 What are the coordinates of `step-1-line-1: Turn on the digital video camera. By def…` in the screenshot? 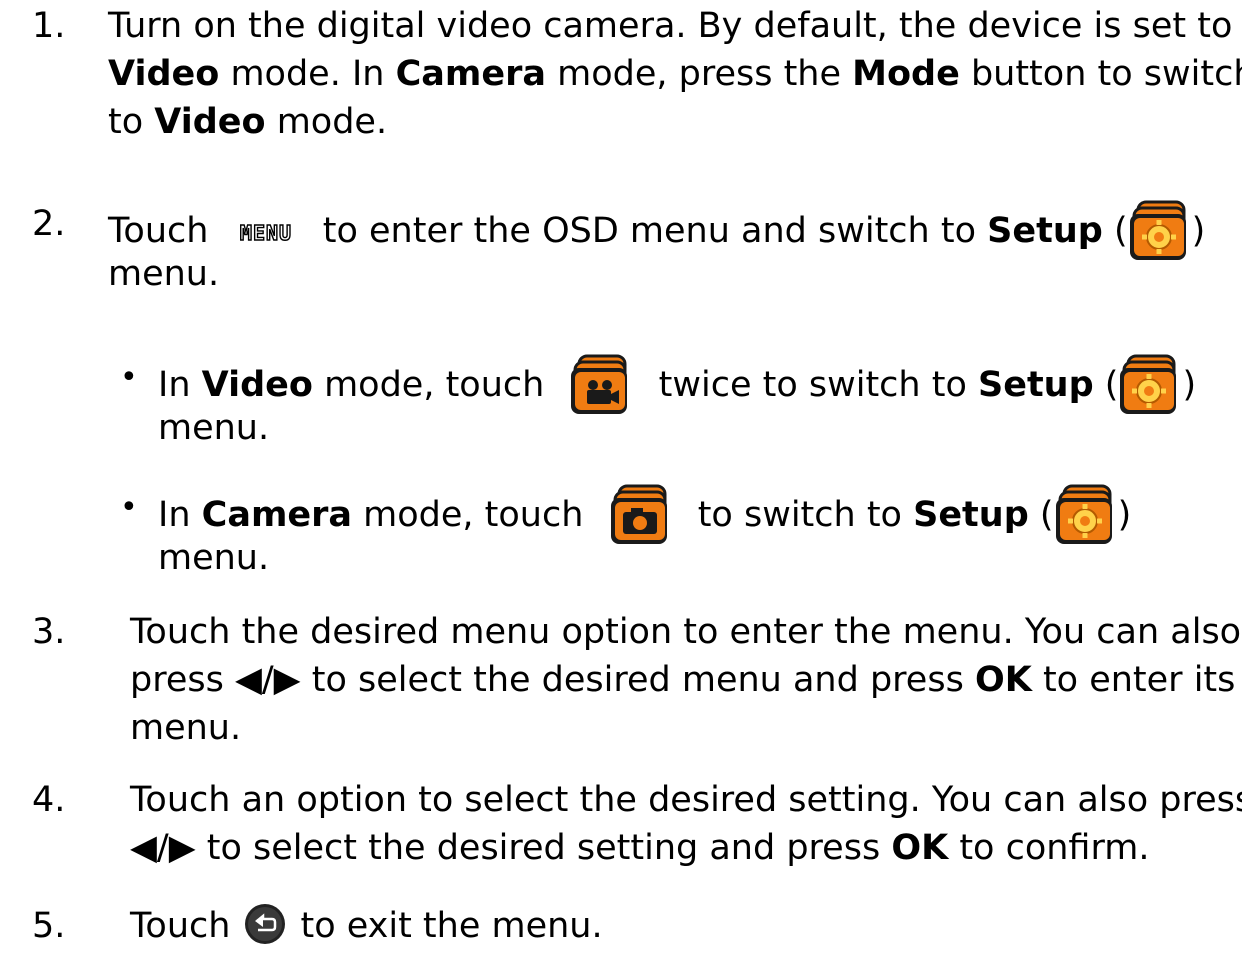 It's located at (670, 26).